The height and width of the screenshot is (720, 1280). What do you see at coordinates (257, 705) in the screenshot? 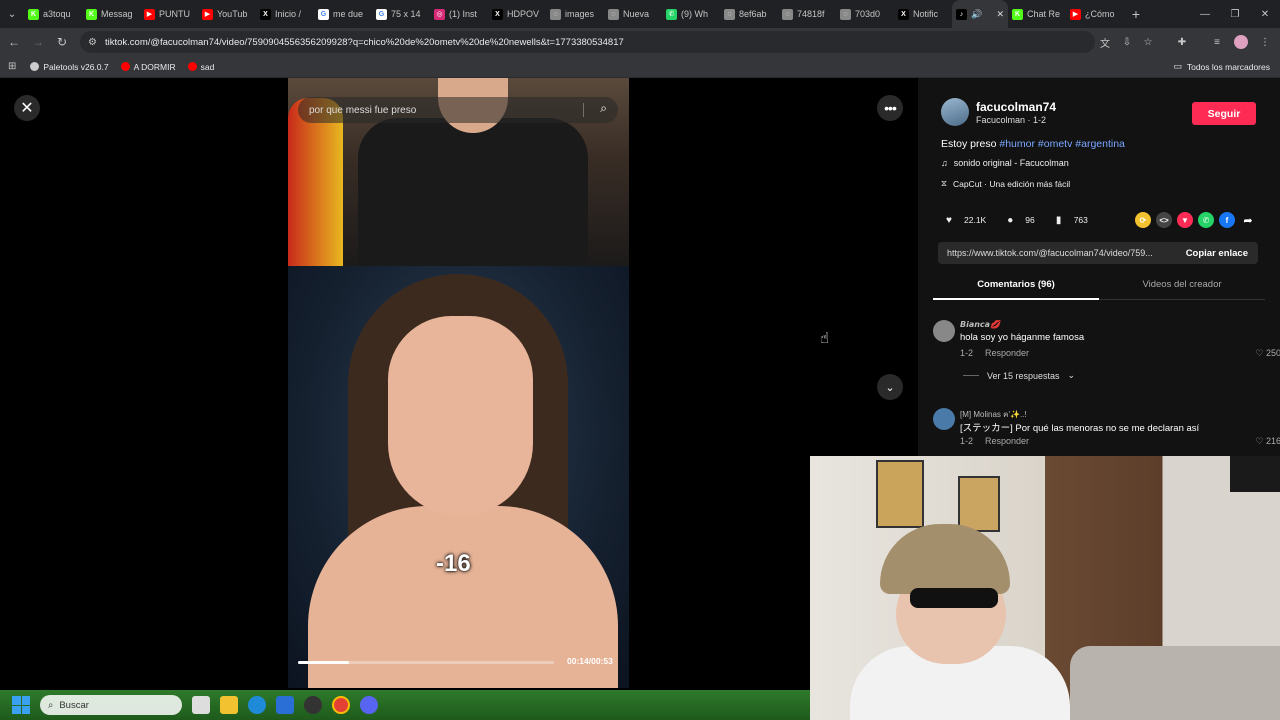
I see `edge-icon` at bounding box center [257, 705].